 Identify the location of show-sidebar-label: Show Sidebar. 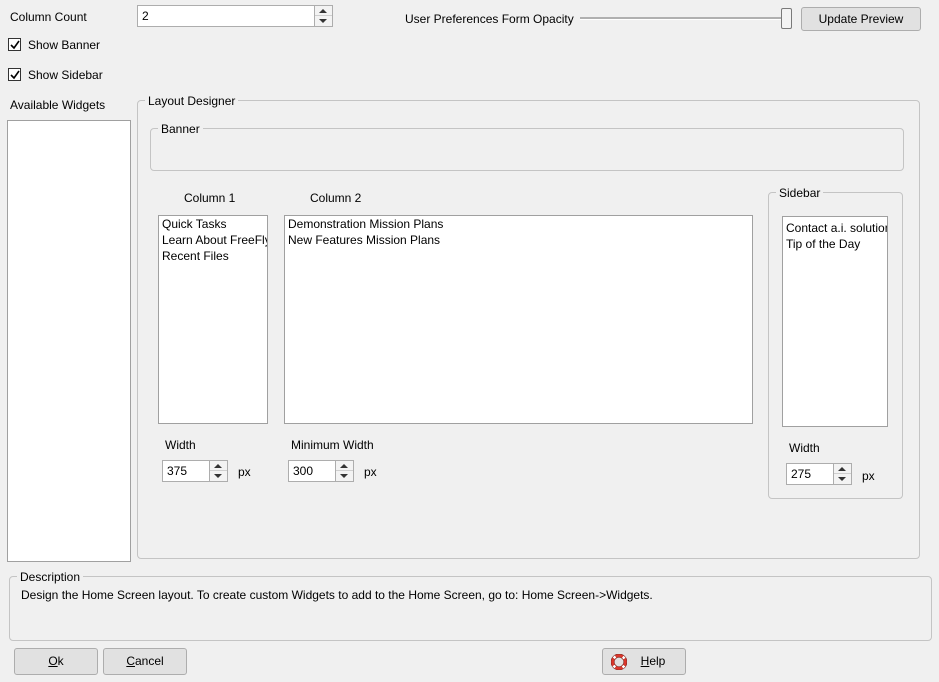
(65, 75).